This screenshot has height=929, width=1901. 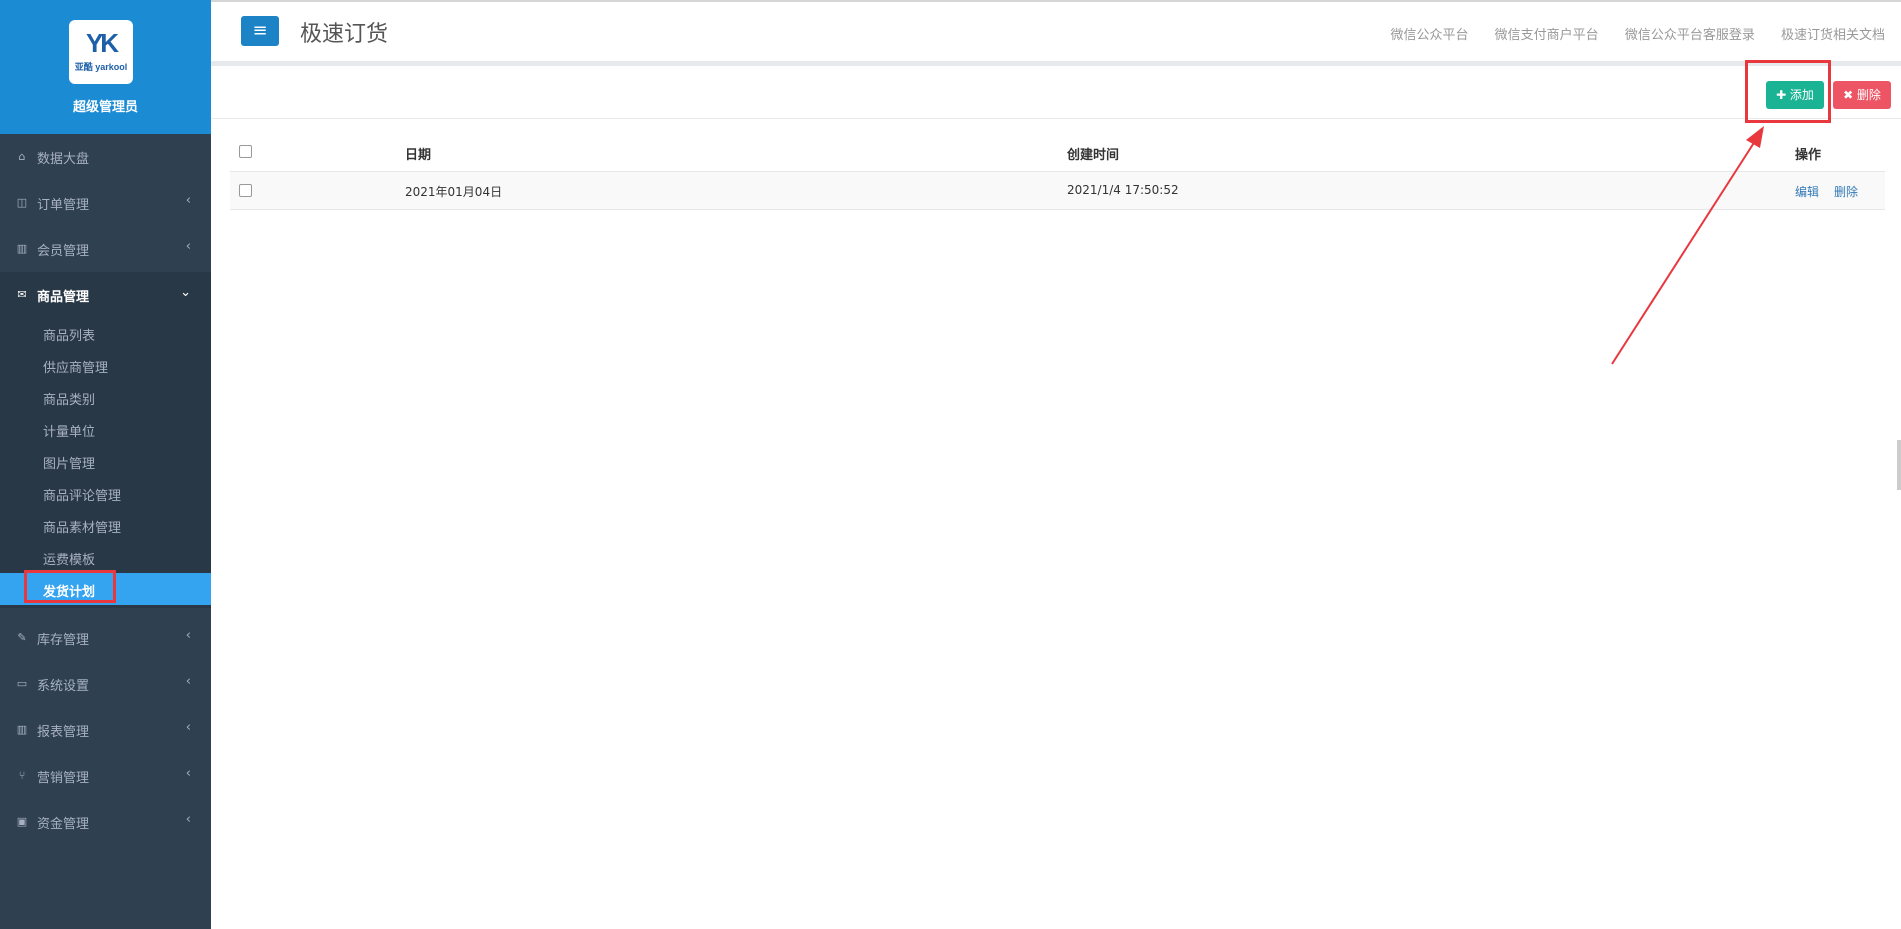 What do you see at coordinates (63, 824) in the screenshot?
I see `sidebar-item-label: 资金管理` at bounding box center [63, 824].